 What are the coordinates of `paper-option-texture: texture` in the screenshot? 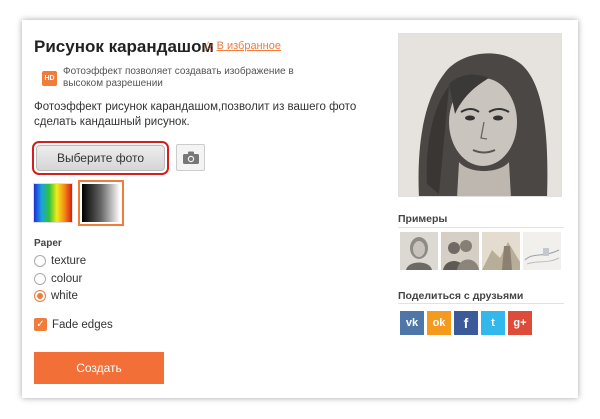 It's located at (60, 261).